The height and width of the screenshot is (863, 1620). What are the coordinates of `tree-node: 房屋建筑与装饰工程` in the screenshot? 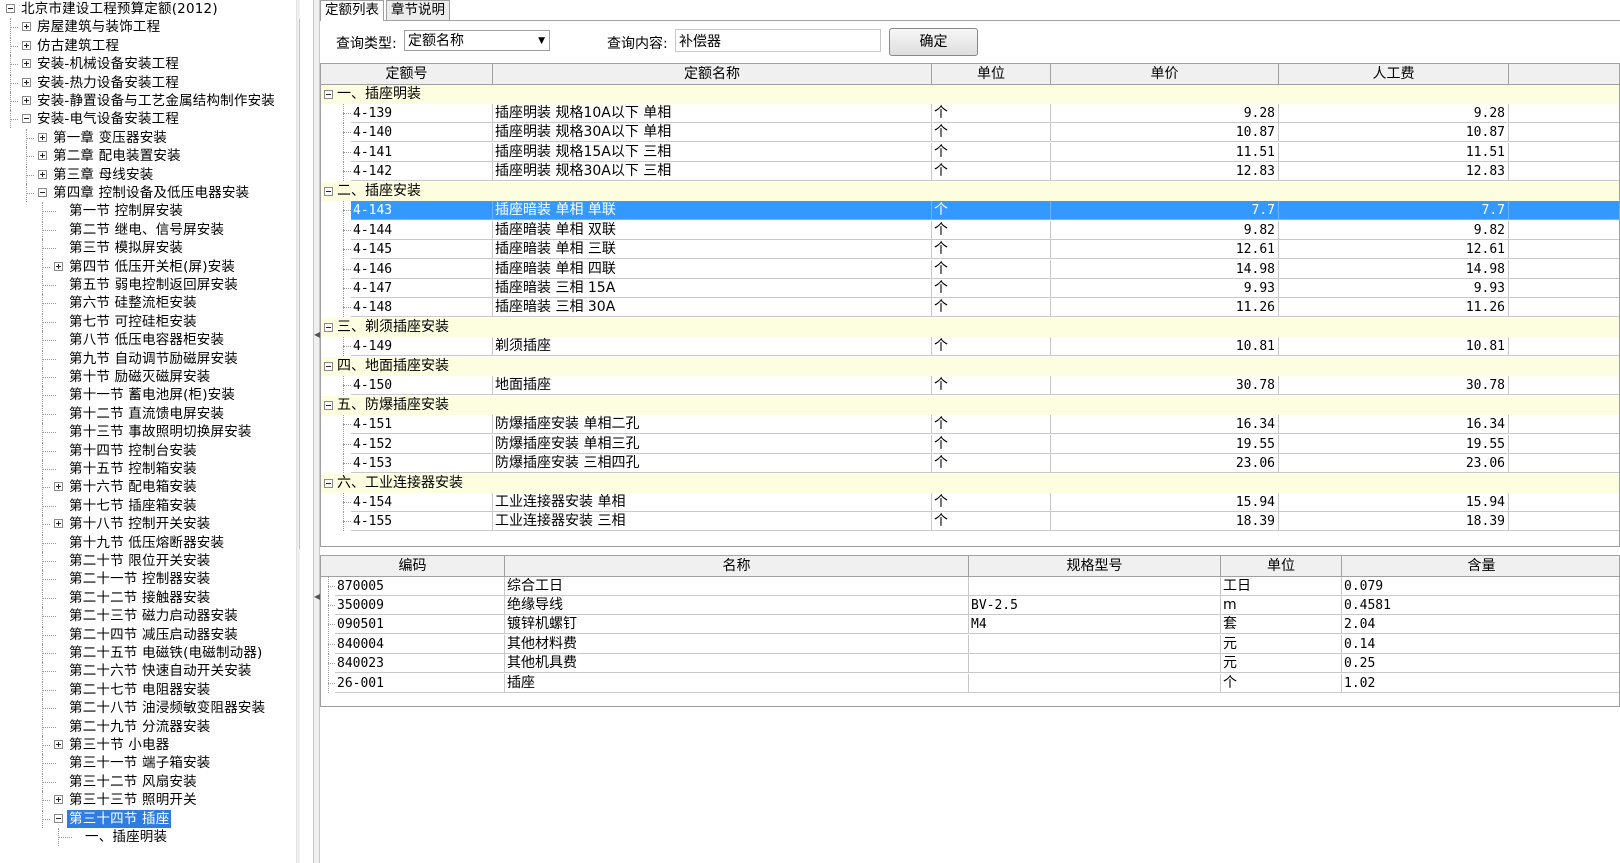 It's located at (148, 27).